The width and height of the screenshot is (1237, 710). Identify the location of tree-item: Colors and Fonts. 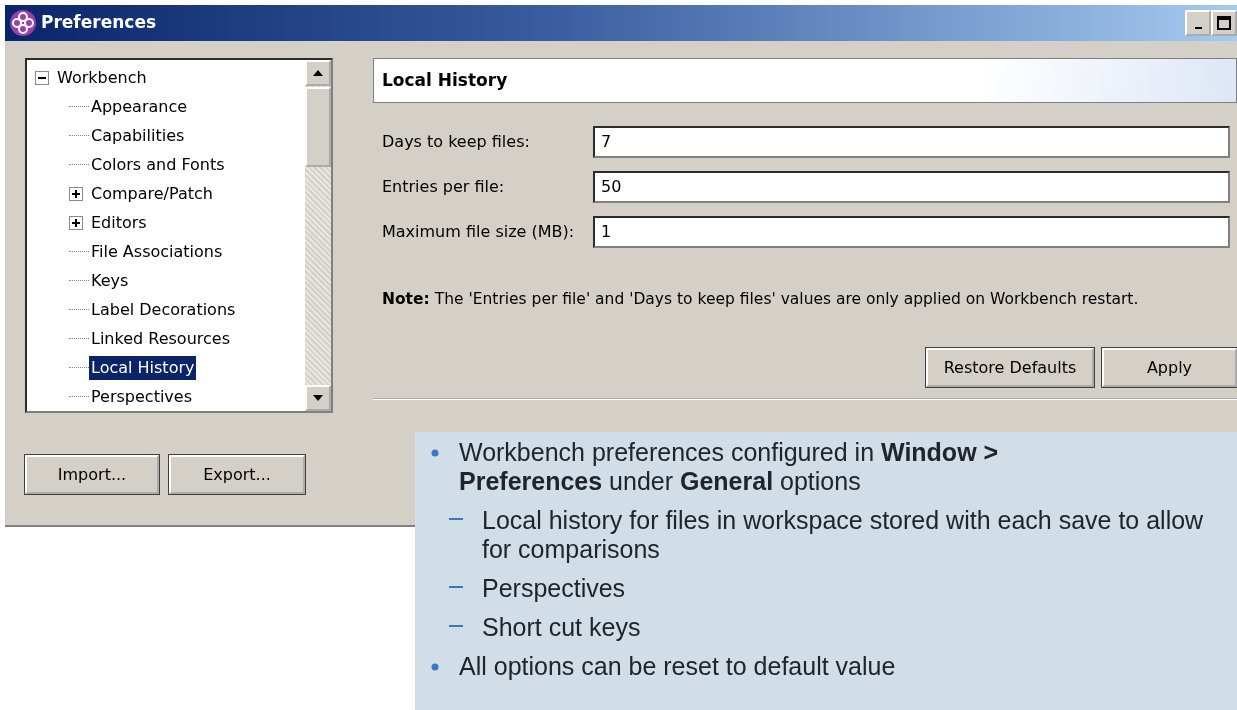
(158, 164).